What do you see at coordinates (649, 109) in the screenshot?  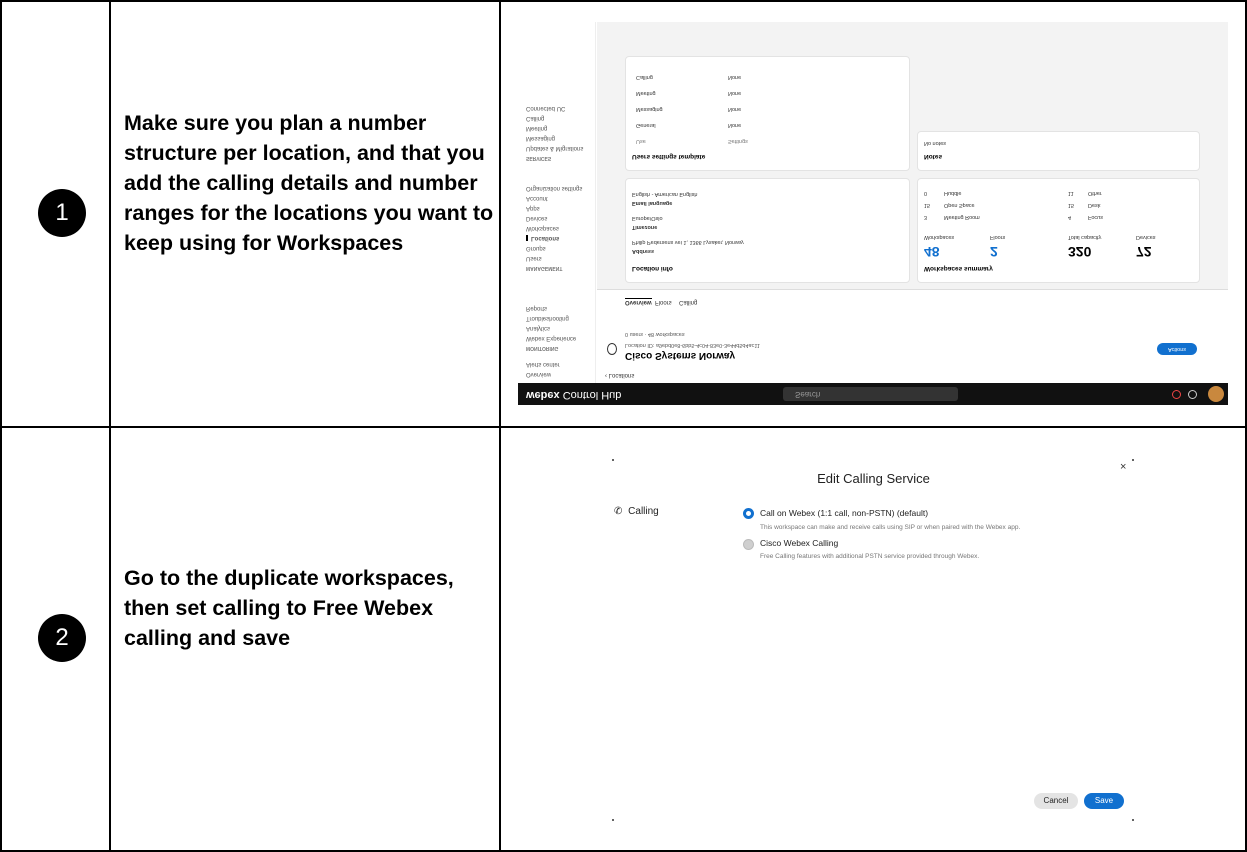 I see `settings-row-name: Messaging` at bounding box center [649, 109].